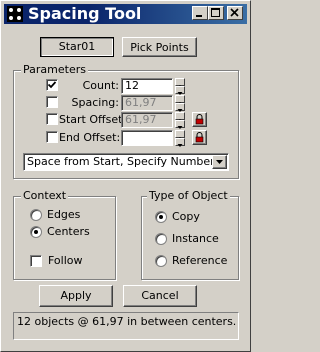 The height and width of the screenshot is (352, 320). I want to click on spacing-tool-icon, so click(15, 14).